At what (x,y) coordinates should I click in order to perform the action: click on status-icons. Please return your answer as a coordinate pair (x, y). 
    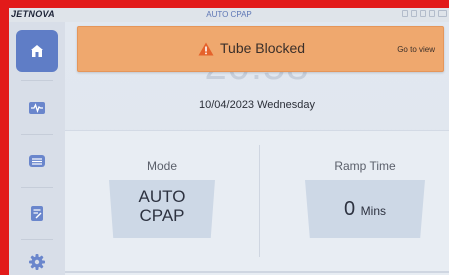
    Looking at the image, I should click on (424, 13).